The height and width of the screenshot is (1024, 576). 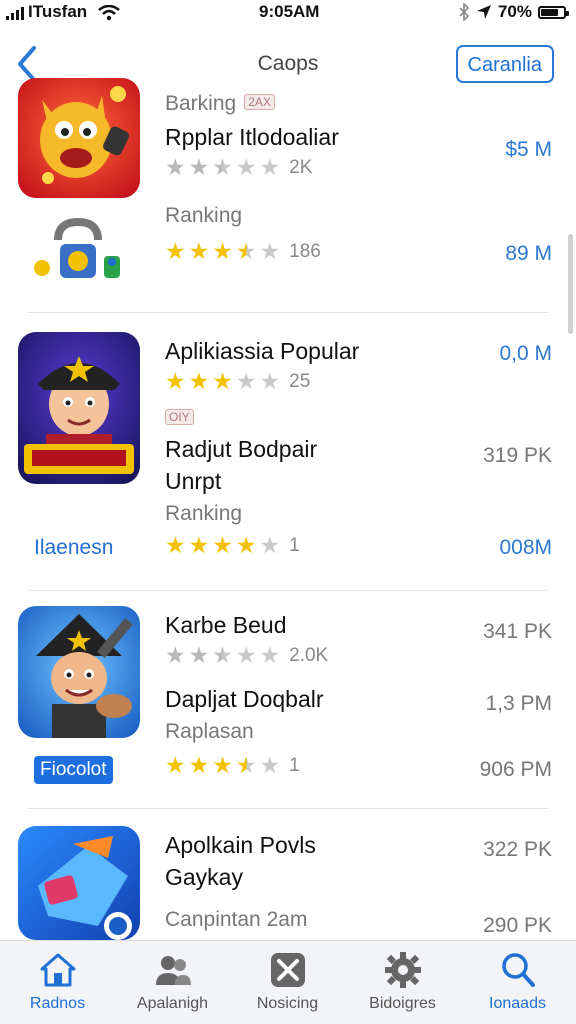 What do you see at coordinates (77, 247) in the screenshot?
I see `app-icon-toys` at bounding box center [77, 247].